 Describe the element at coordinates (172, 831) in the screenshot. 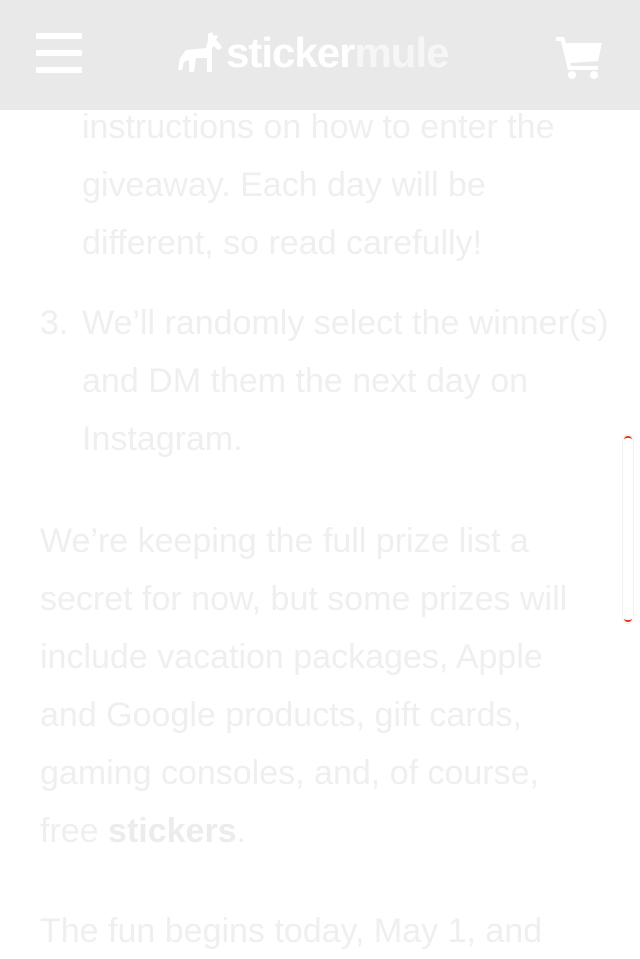

I see `stickers-link: stickers` at that location.